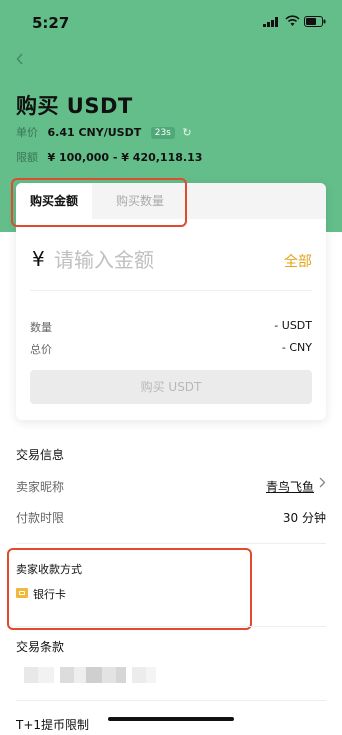 This screenshot has height=735, width=342. Describe the element at coordinates (186, 132) in the screenshot. I see `refresh-icon: ↻` at that location.